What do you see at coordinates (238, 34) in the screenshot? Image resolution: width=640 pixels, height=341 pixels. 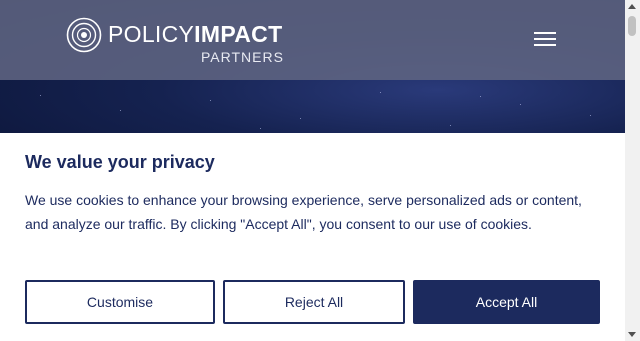 I see `logo-word-impact: IMPACT` at bounding box center [238, 34].